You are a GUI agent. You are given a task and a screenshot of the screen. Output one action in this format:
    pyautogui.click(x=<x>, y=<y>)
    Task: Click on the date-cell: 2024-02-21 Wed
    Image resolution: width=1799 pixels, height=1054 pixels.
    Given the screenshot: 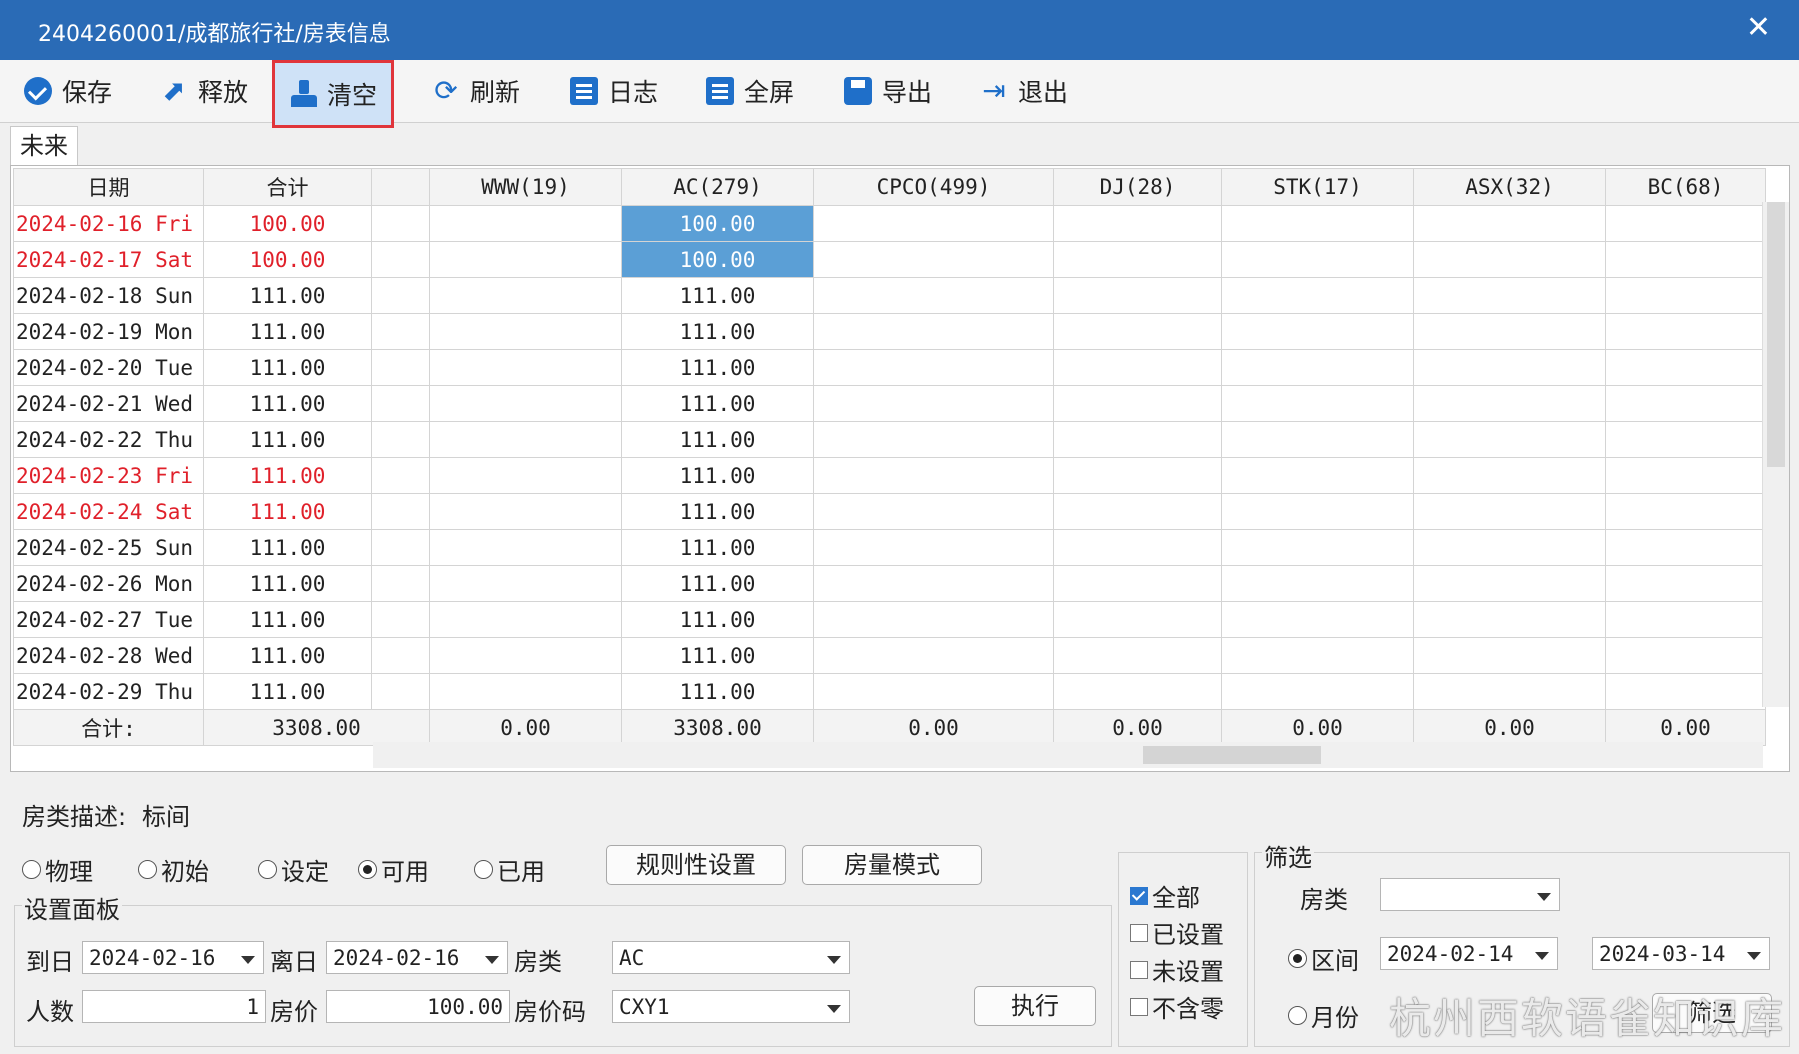 What is the action you would take?
    pyautogui.click(x=108, y=403)
    